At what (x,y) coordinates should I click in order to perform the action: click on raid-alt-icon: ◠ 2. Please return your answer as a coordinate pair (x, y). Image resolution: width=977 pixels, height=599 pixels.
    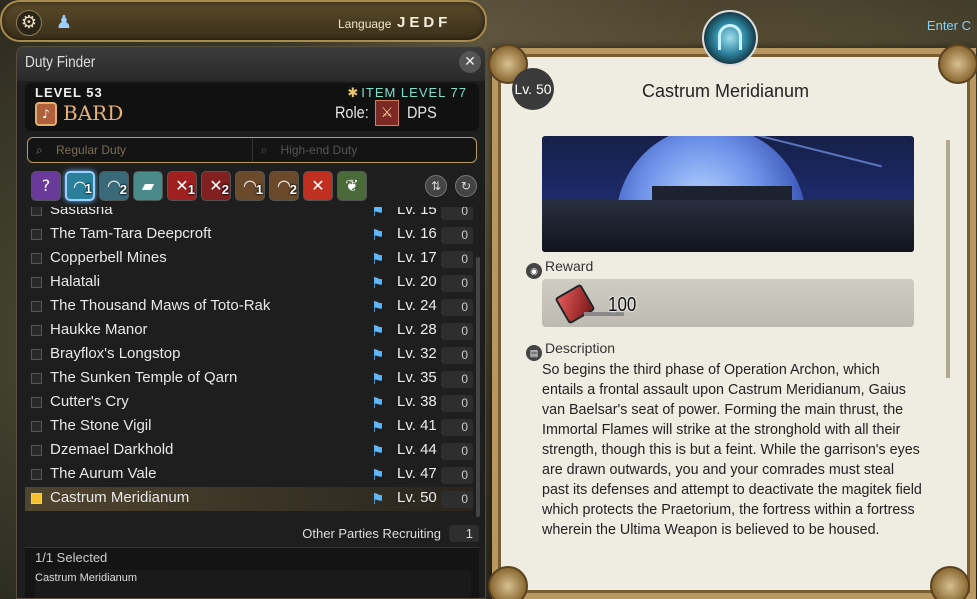
    Looking at the image, I should click on (284, 186).